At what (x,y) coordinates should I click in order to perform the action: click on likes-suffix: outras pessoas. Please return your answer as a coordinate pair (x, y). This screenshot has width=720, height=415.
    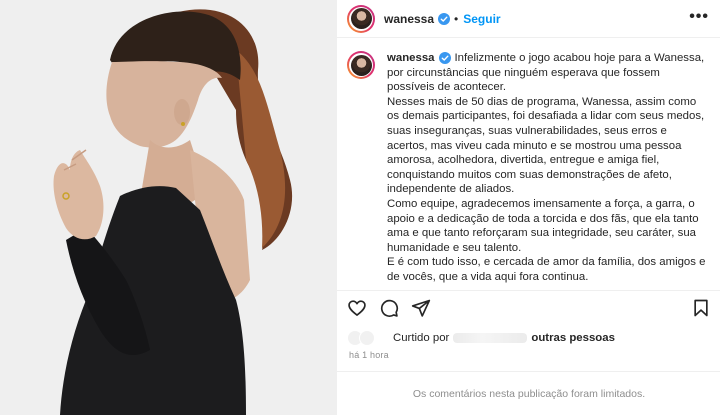
    Looking at the image, I should click on (573, 338).